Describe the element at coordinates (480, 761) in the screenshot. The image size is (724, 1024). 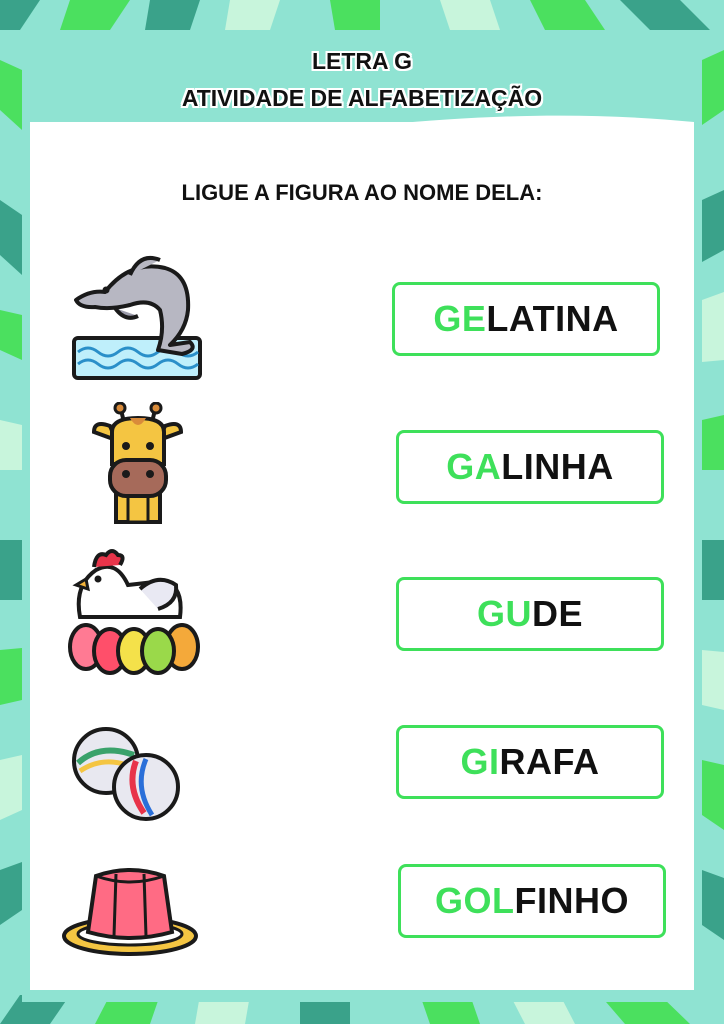
I see `word-syllable: GI` at that location.